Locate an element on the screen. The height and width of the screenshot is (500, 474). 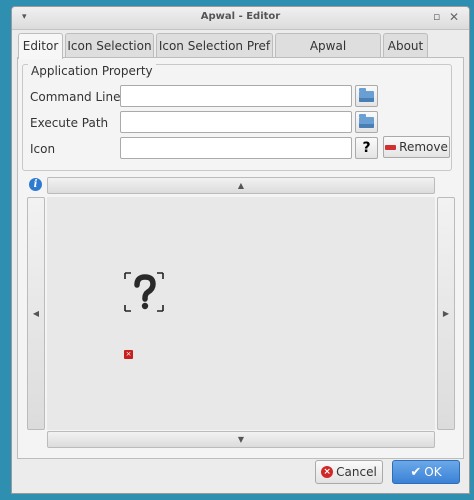
cancel-label: Cancel is located at coordinates (356, 472).